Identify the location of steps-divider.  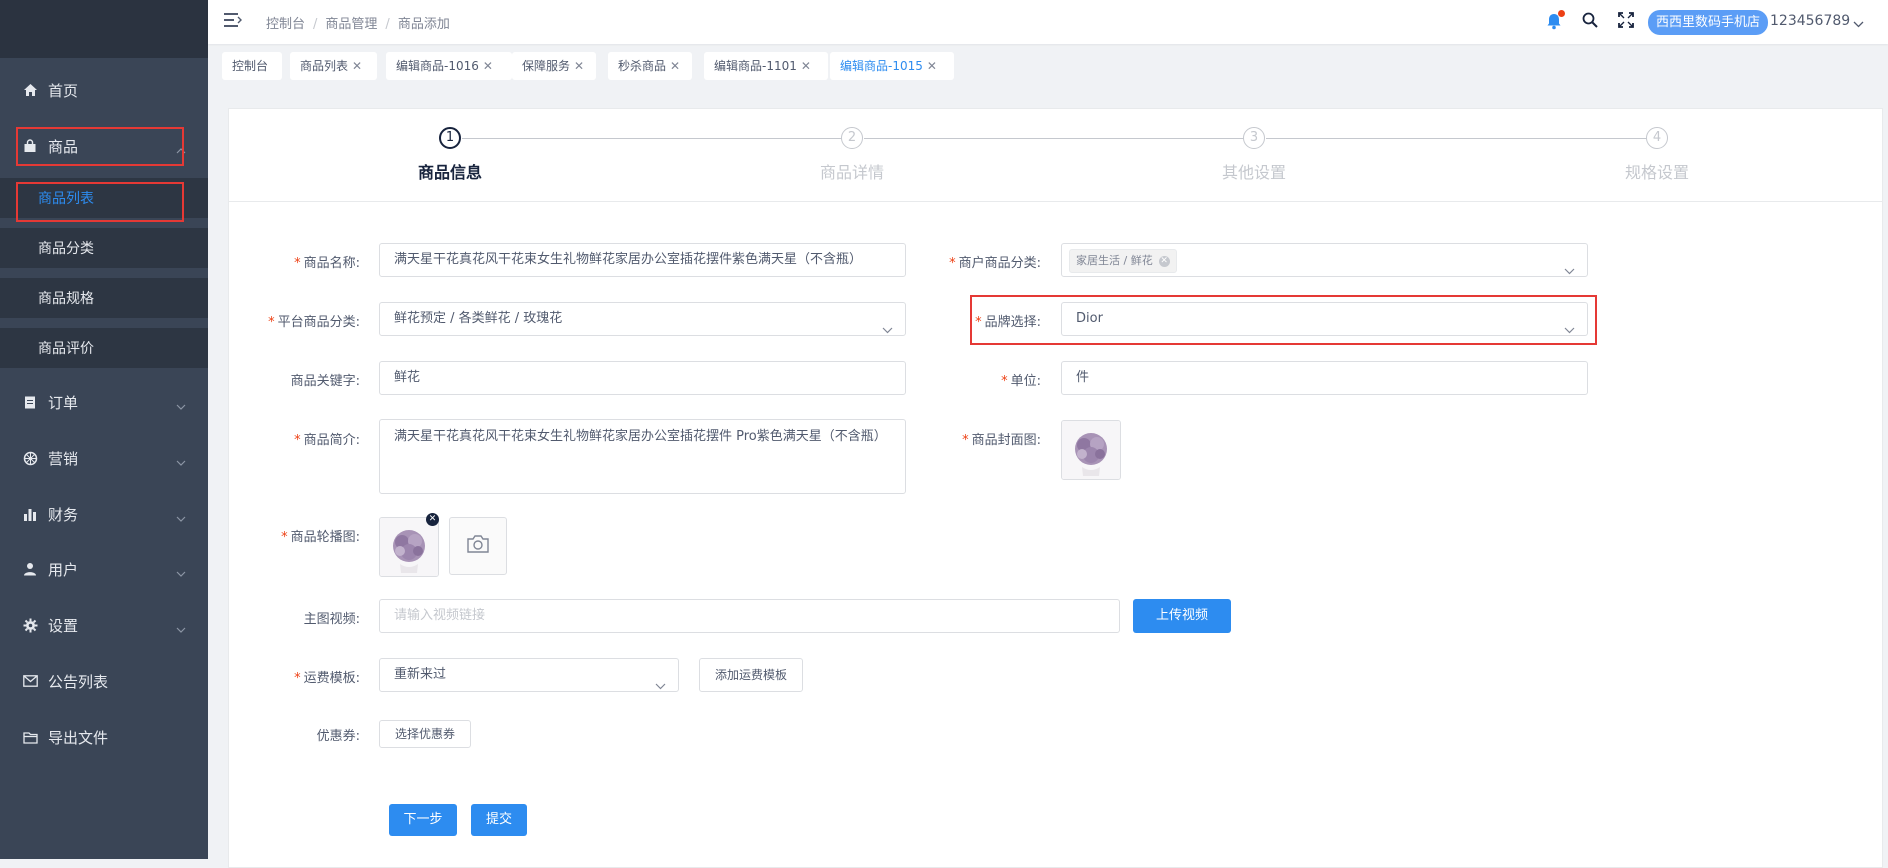
(1055, 201).